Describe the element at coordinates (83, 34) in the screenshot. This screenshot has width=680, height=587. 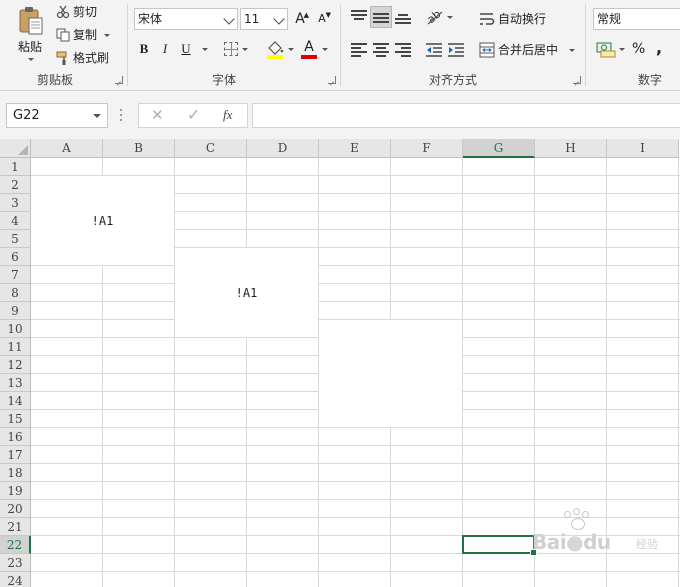
I see `copy-button: 复制` at that location.